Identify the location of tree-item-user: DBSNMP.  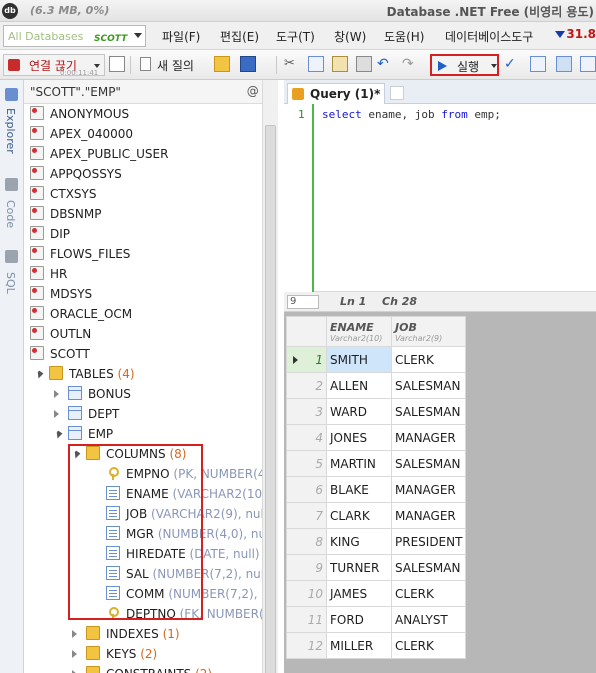
(150, 214).